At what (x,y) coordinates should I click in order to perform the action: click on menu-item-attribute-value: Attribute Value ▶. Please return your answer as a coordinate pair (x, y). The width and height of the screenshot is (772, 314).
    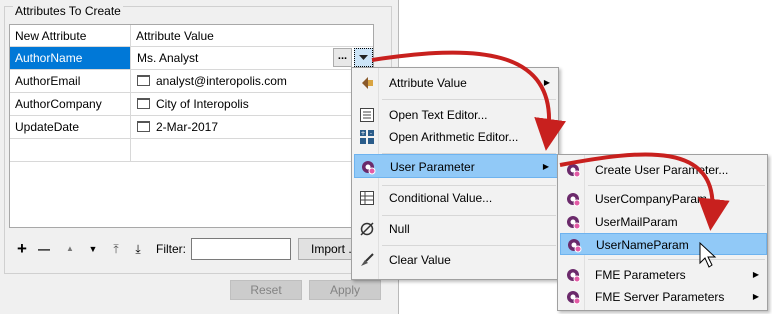
    Looking at the image, I should click on (456, 83).